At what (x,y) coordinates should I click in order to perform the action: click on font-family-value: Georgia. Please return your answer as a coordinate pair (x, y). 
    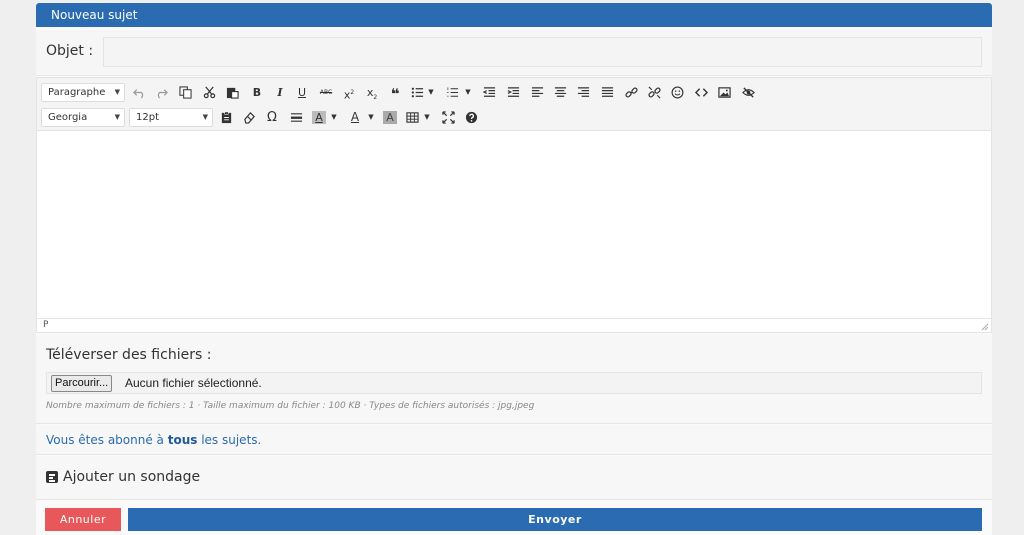
    Looking at the image, I should click on (68, 117).